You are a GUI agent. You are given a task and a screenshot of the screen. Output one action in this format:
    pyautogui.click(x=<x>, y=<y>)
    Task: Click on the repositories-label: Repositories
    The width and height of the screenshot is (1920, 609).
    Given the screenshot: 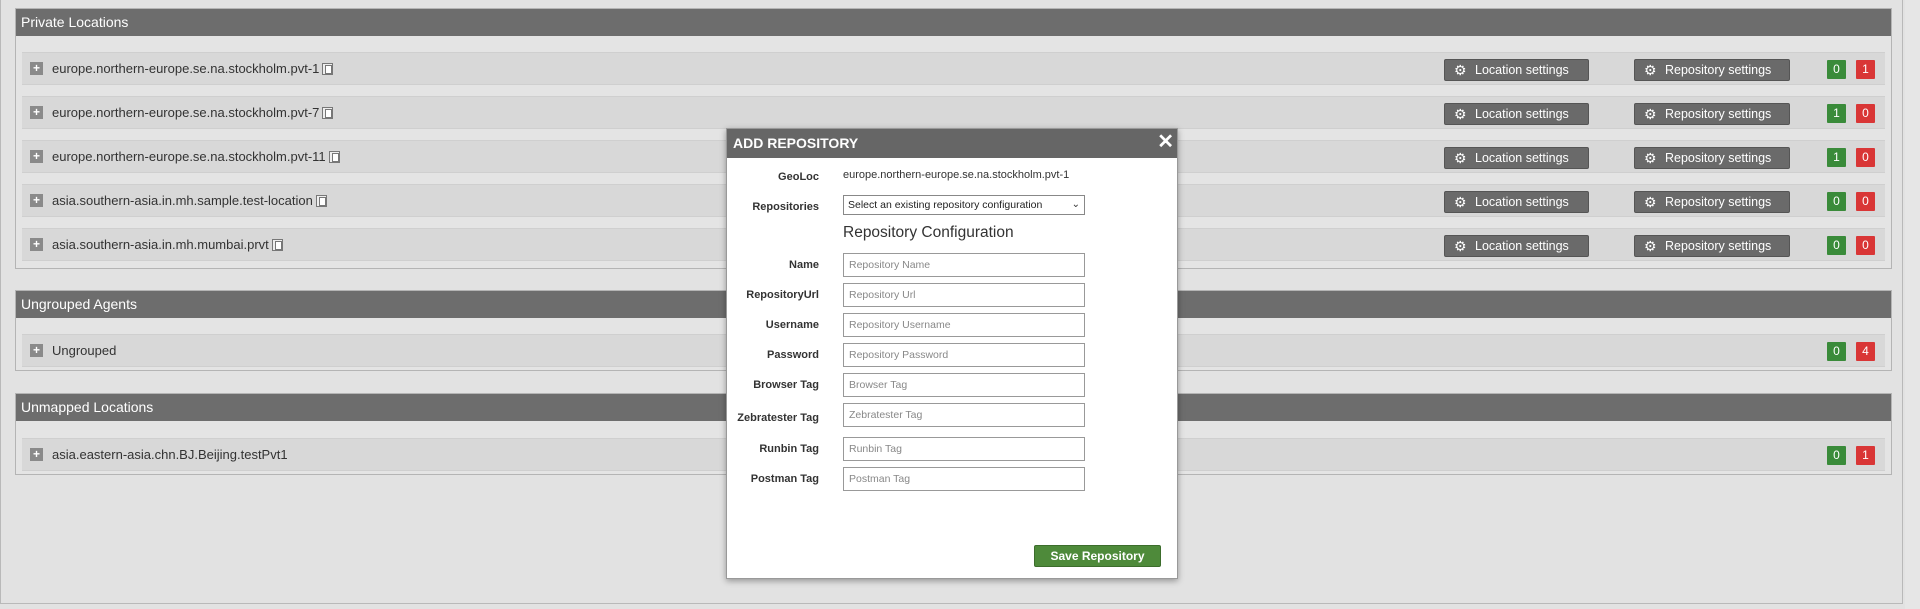 What is the action you would take?
    pyautogui.click(x=785, y=207)
    